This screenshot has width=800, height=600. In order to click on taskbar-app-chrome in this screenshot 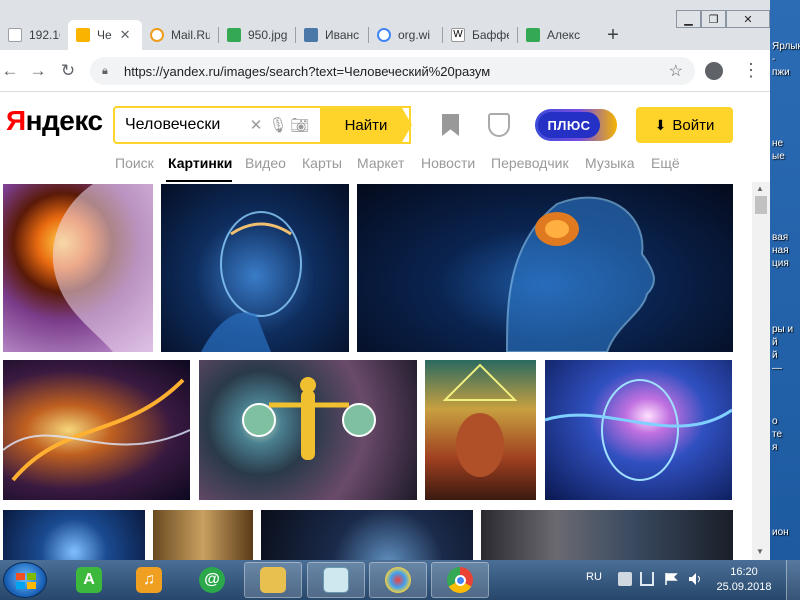, I will do `click(460, 580)`.